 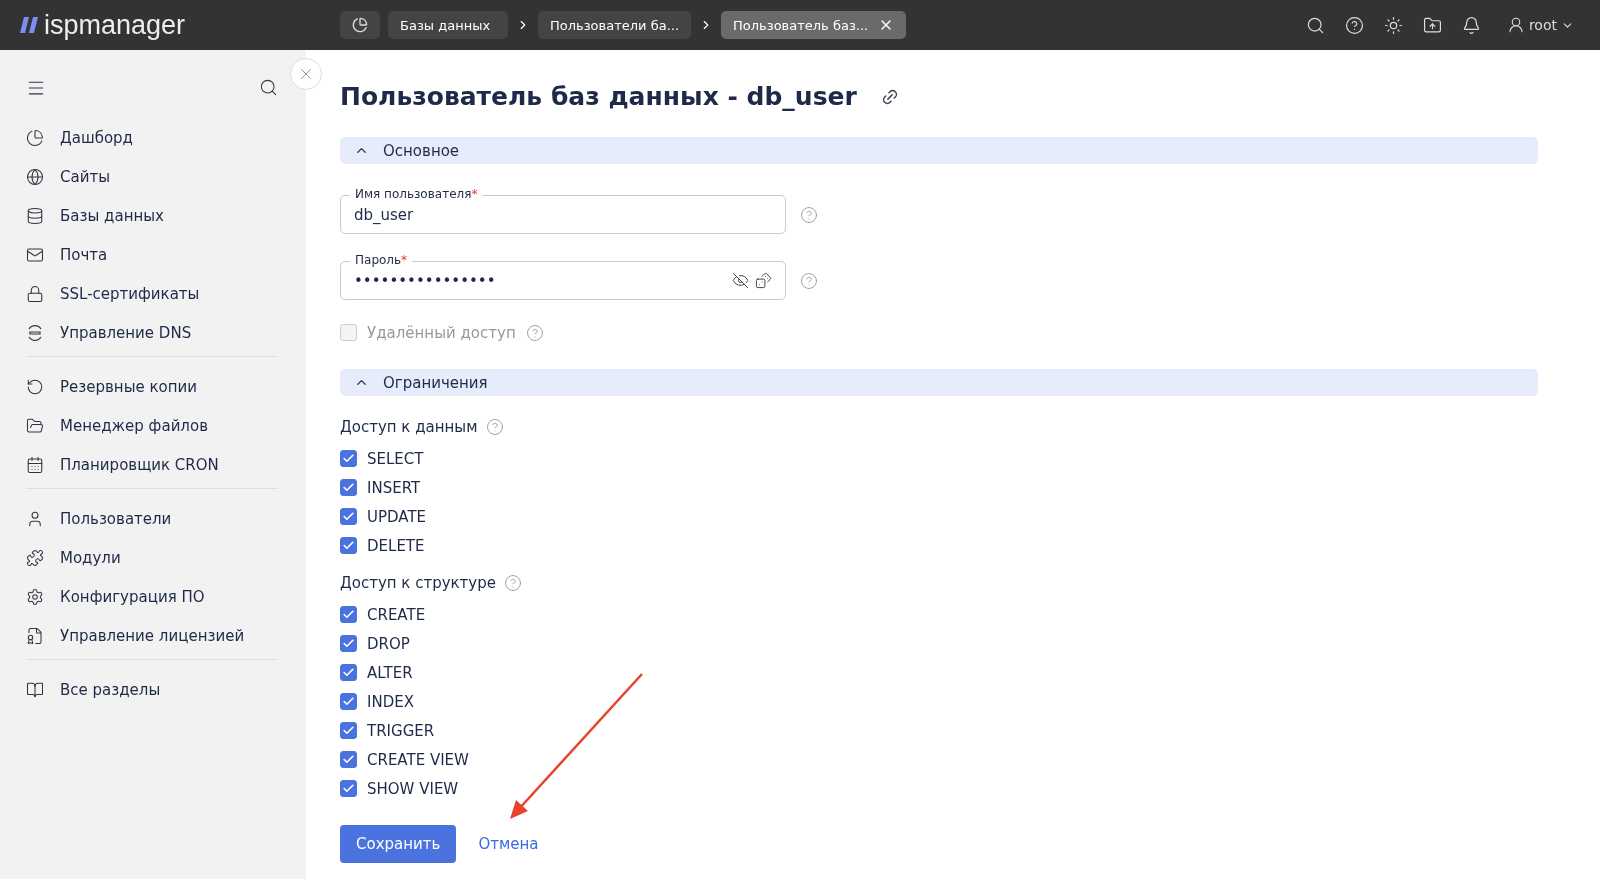 What do you see at coordinates (152, 596) in the screenshot?
I see `sidebar-item: Конфигурация ПО` at bounding box center [152, 596].